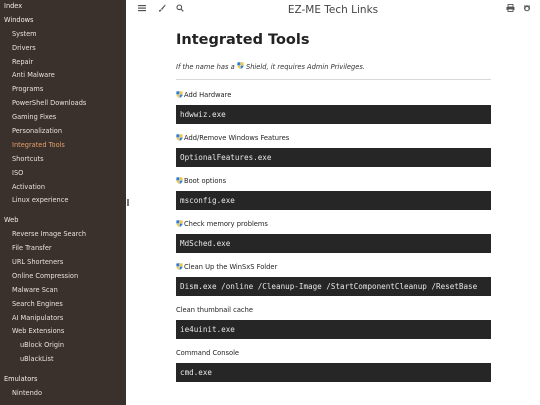  I want to click on tool-heading-label: Add/Remove Windows Features, so click(237, 137).